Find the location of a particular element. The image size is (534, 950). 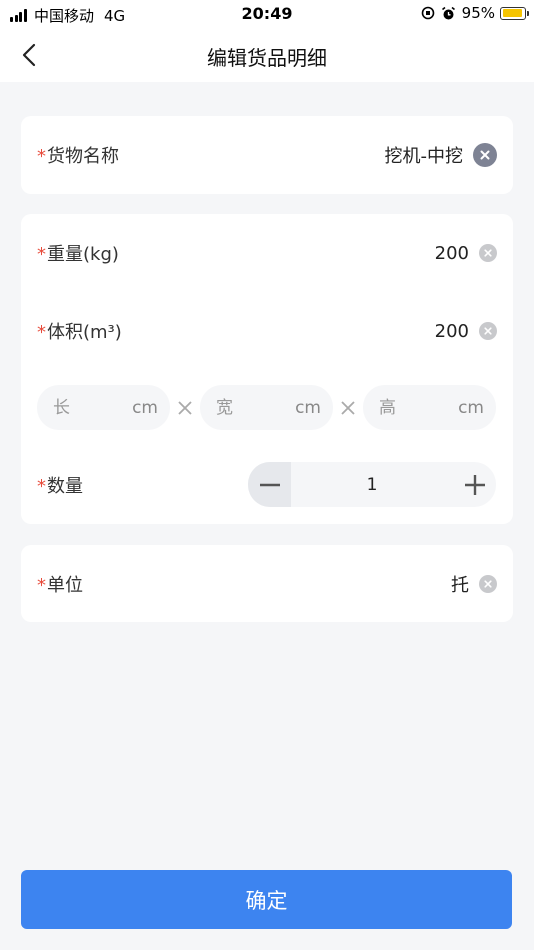

minus-icon is located at coordinates (269, 484).